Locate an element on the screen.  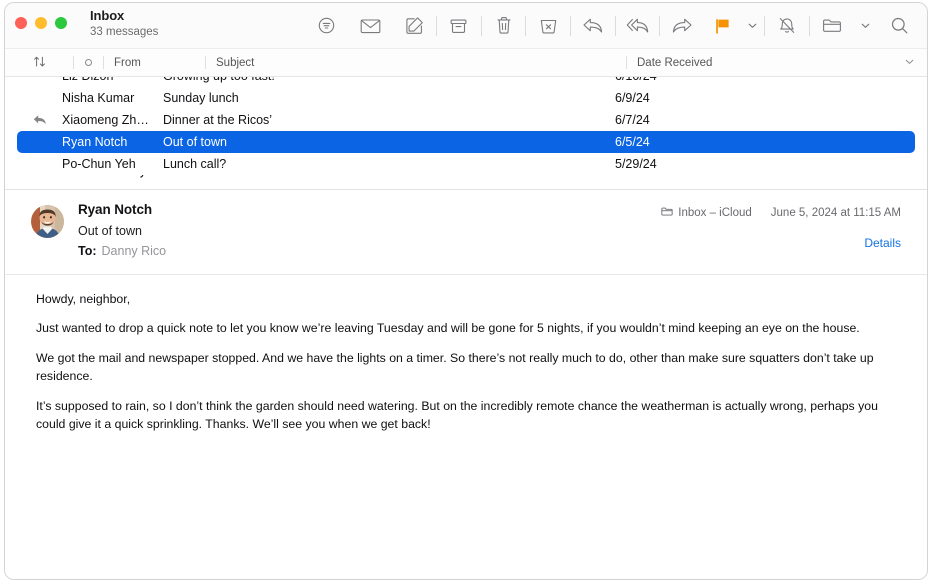
message-row-from: Nisha Kumar is located at coordinates (98, 98).